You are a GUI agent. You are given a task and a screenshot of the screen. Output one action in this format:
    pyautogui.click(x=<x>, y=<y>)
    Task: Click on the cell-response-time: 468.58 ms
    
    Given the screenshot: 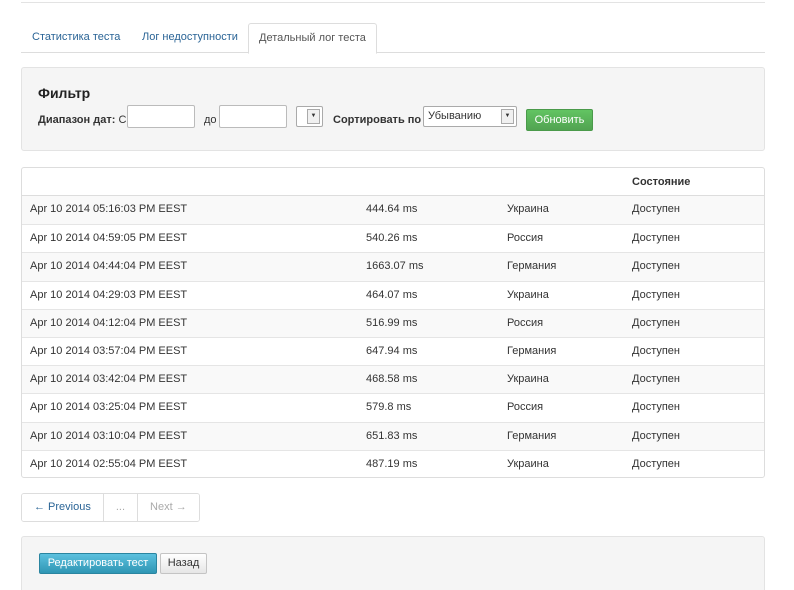 What is the action you would take?
    pyautogui.click(x=392, y=379)
    